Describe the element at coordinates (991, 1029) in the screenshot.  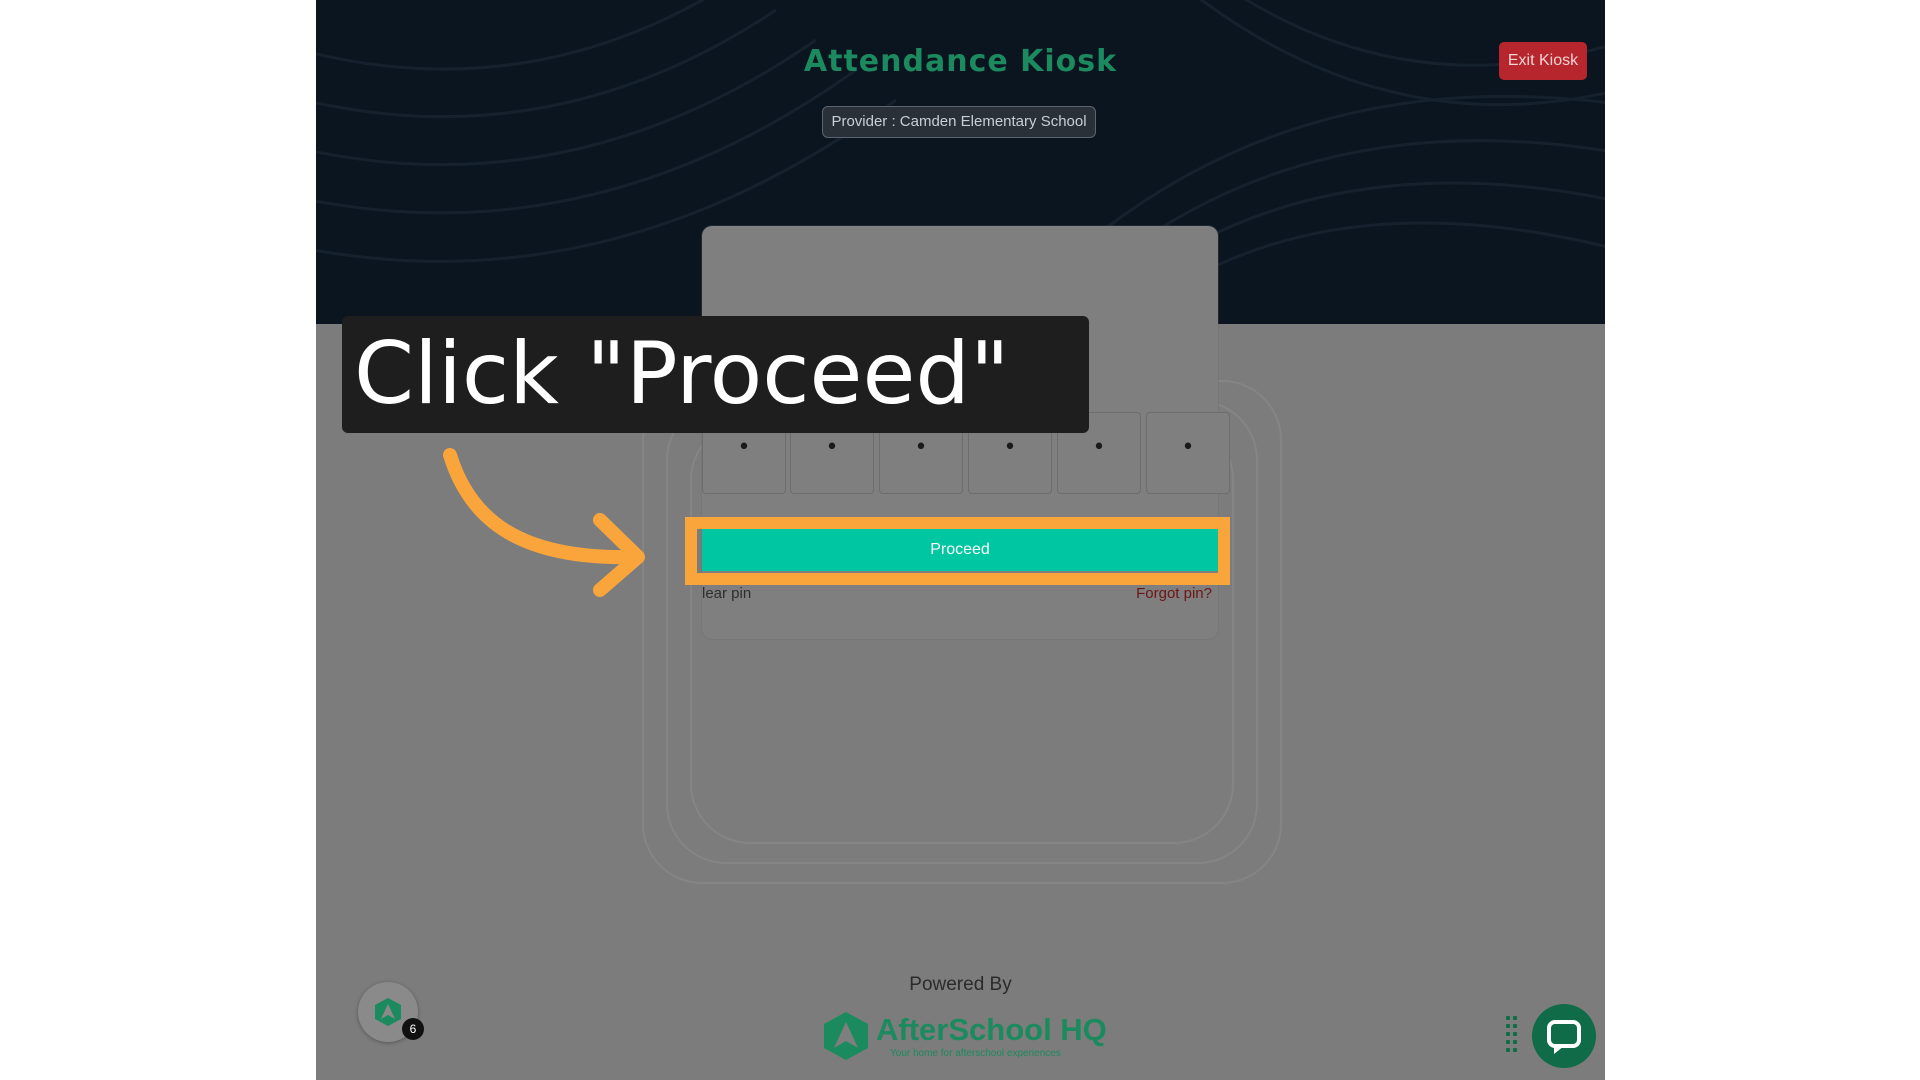
I see `brand-name: AfterSchool HQ` at that location.